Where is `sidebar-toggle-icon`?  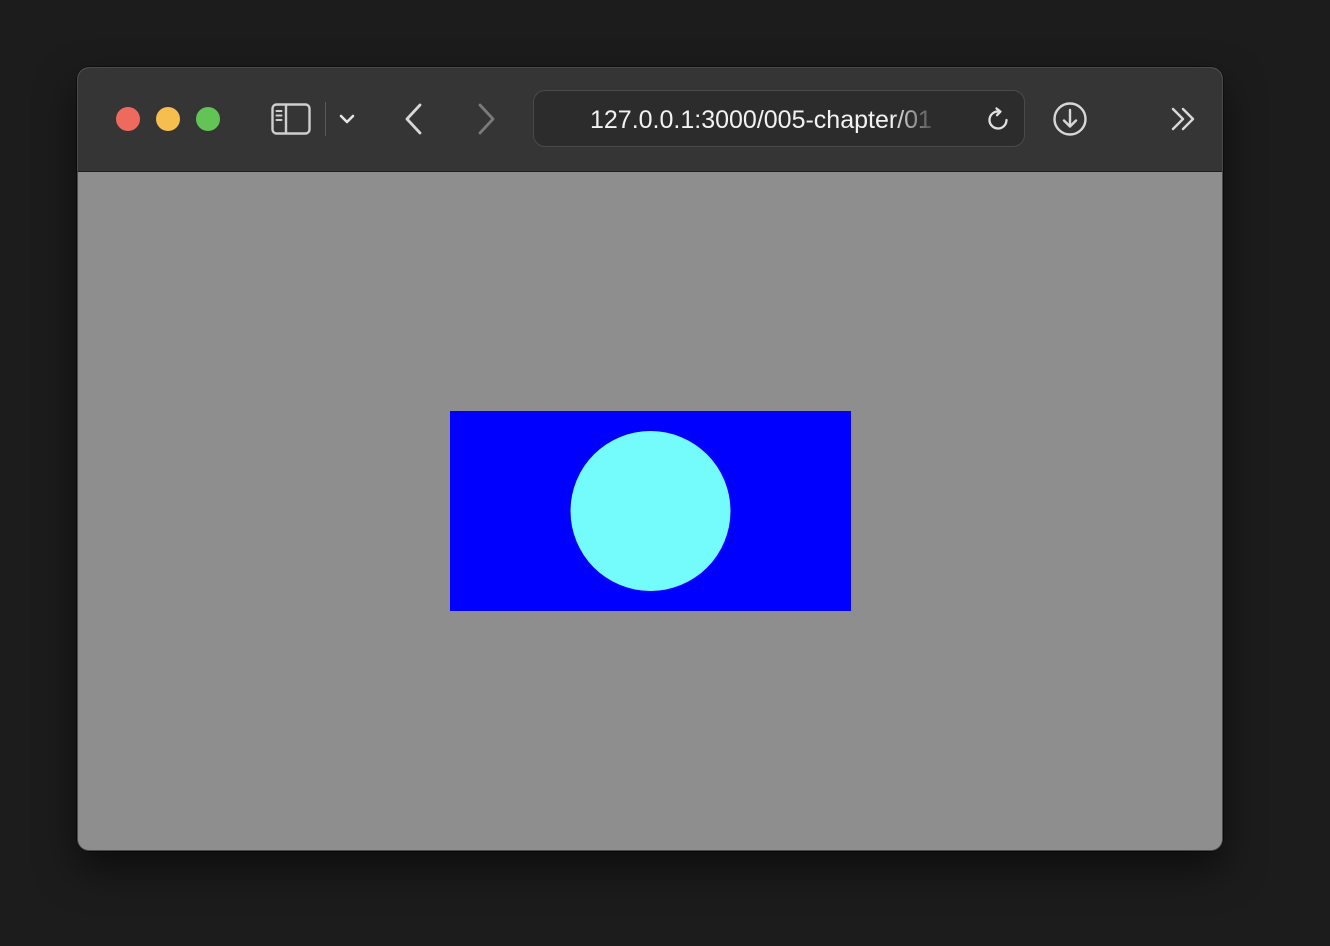
sidebar-toggle-icon is located at coordinates (291, 119).